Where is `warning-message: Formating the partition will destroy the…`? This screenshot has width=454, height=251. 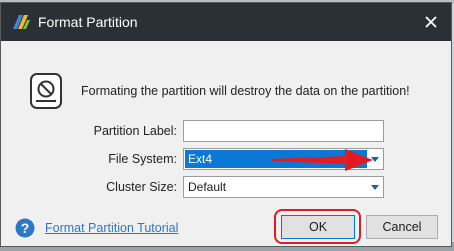
warning-message: Formating the partition will destroy the… is located at coordinates (245, 91).